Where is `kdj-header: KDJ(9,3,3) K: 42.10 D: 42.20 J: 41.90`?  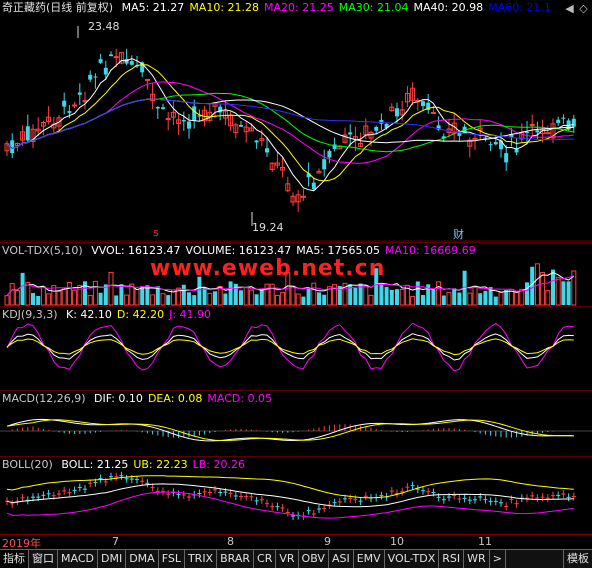 kdj-header: KDJ(9,3,3) K: 42.10 D: 42.20 J: 41.90 is located at coordinates (111, 315).